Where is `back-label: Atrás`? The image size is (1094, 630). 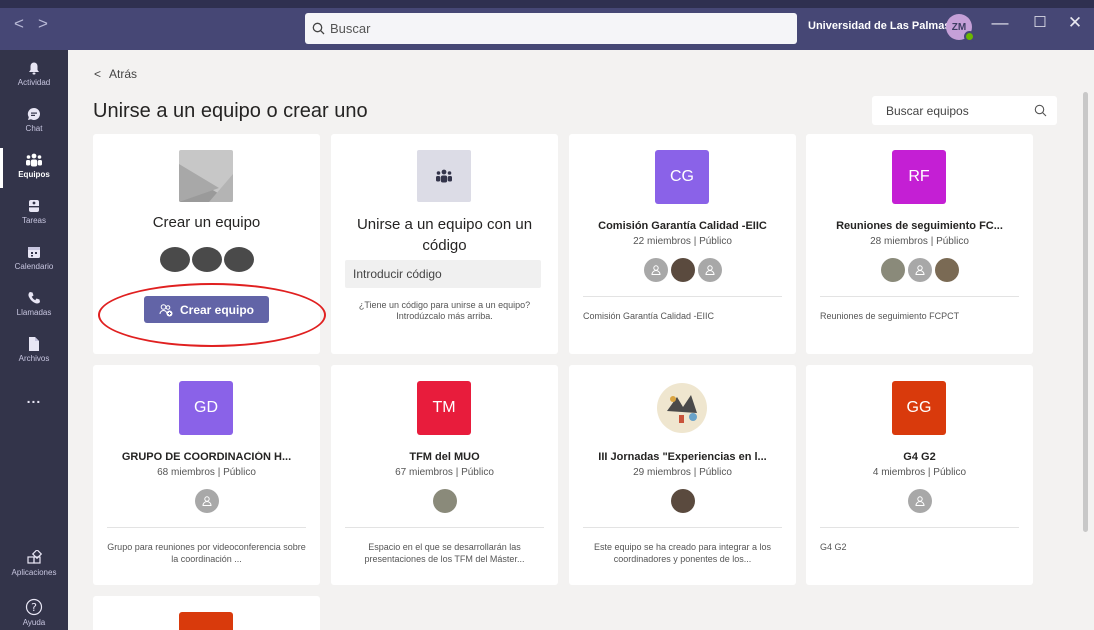
back-label: Atrás is located at coordinates (123, 74).